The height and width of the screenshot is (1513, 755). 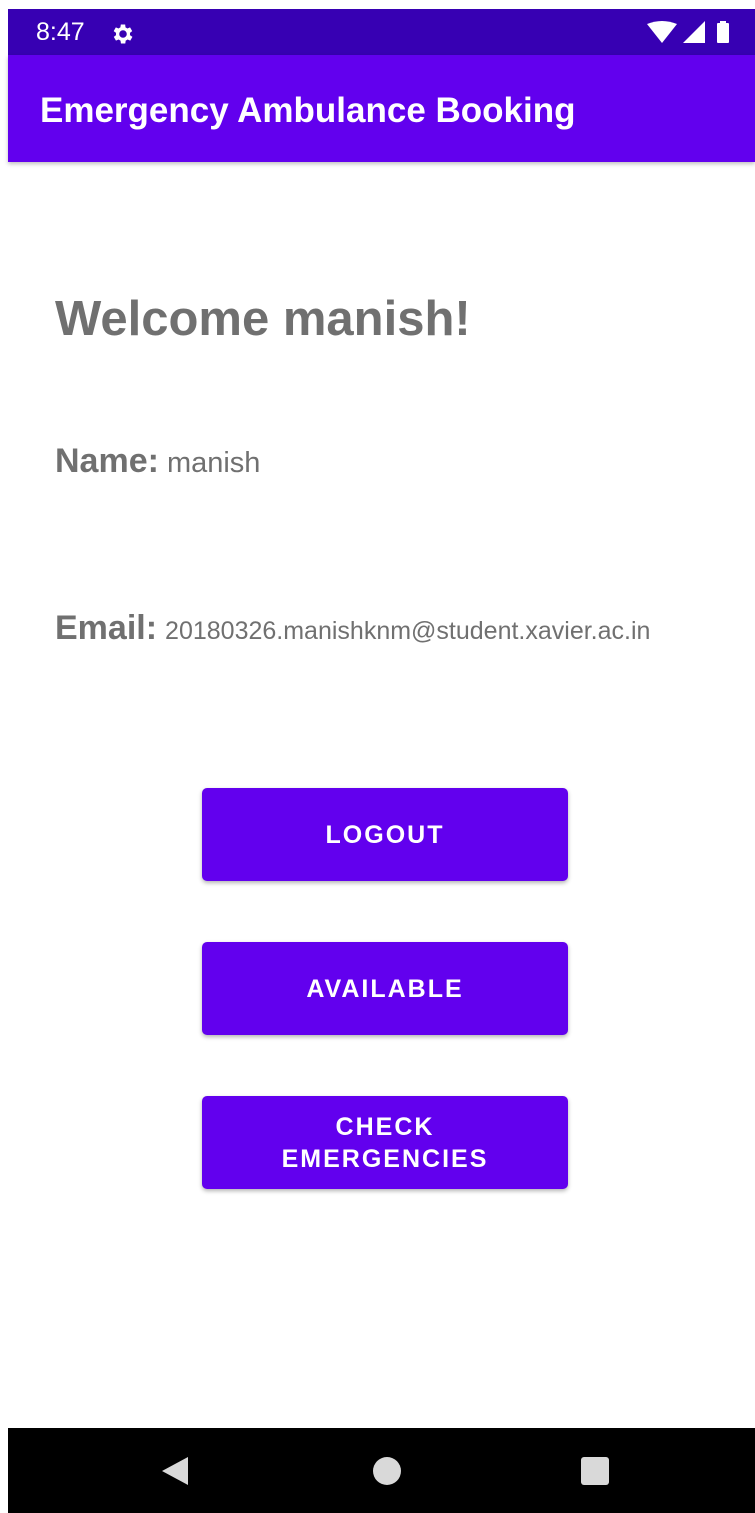 I want to click on name-label: Name:, so click(x=107, y=461).